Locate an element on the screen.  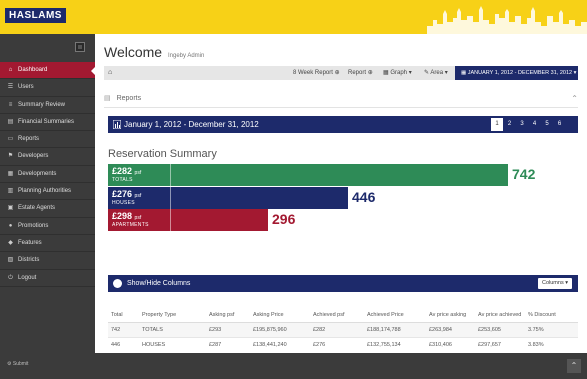
sidebar-item-users: ☰ Users is located at coordinates (47, 88).